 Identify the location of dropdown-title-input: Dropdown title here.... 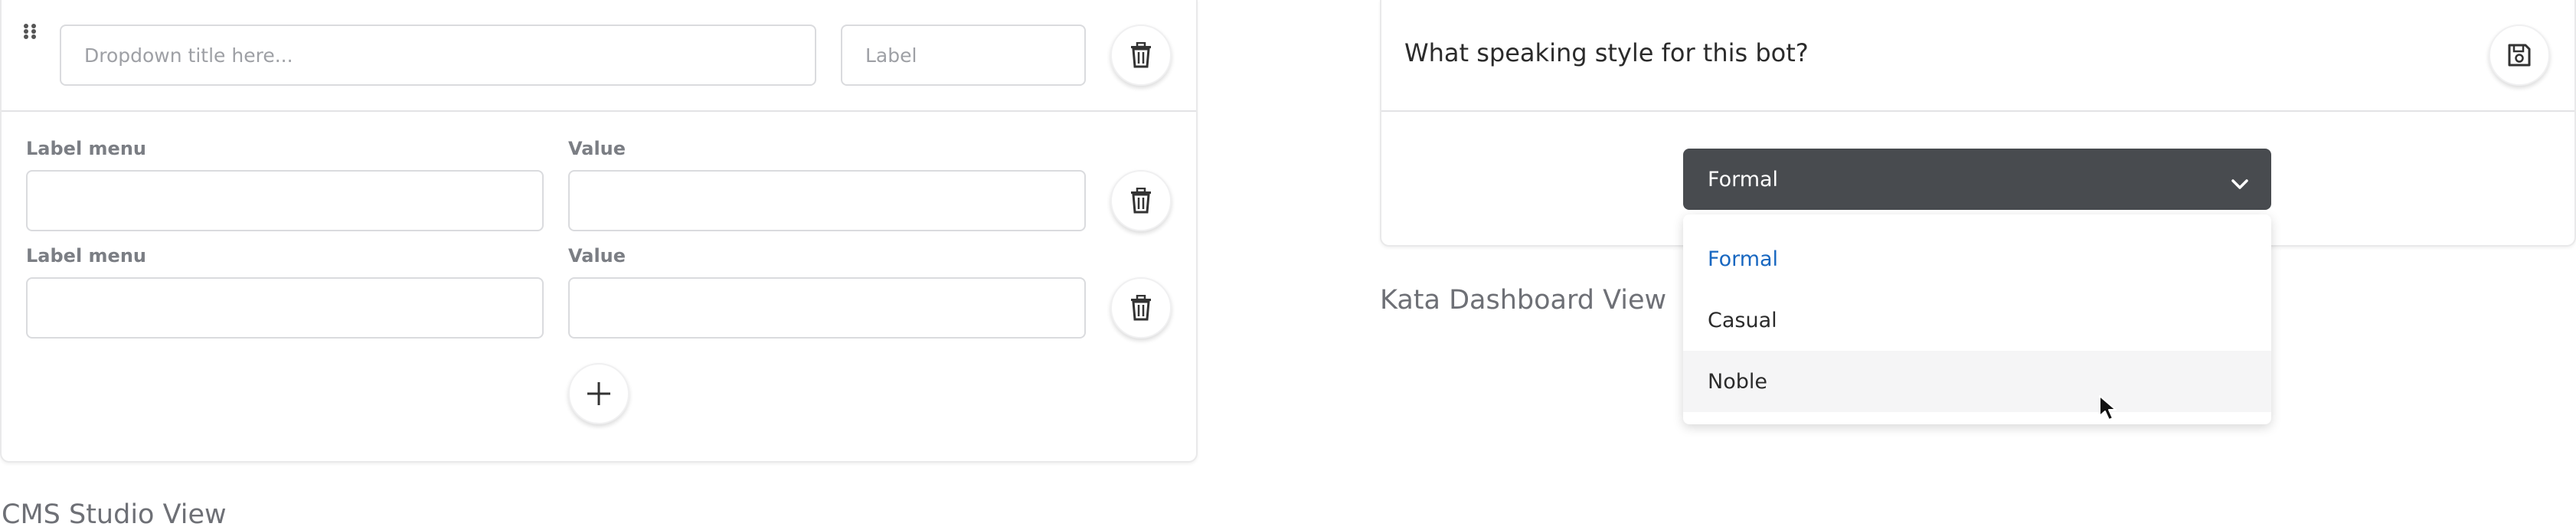
(438, 55).